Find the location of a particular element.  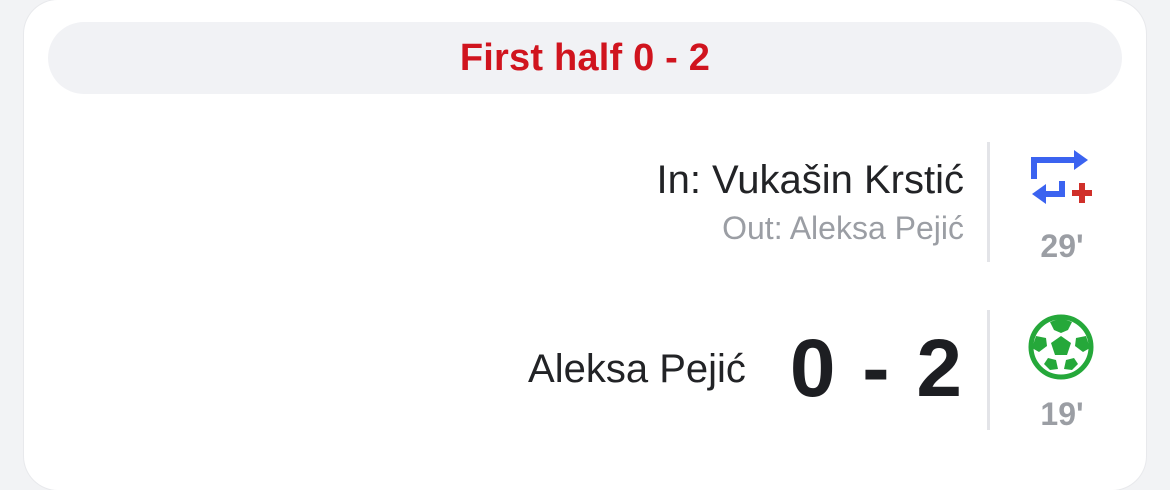

goal-row: Aleksa Pejić 0 - 2 is located at coordinates (746, 369).